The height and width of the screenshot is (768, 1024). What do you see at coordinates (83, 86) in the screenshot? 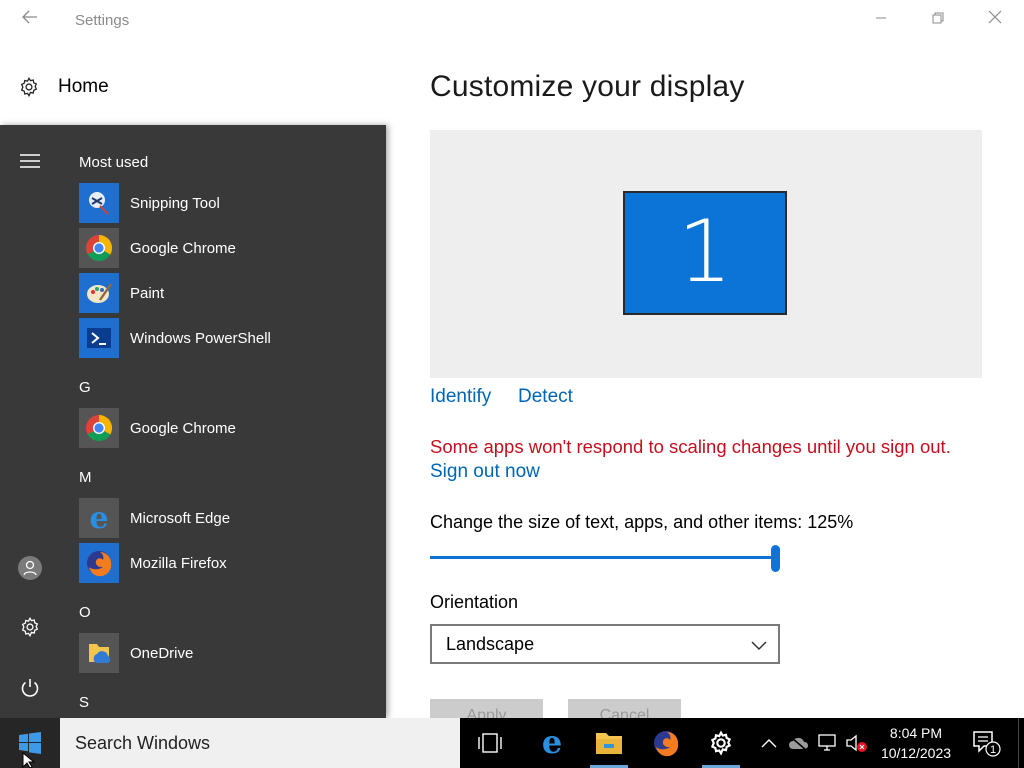
I see `home-label: Home` at bounding box center [83, 86].